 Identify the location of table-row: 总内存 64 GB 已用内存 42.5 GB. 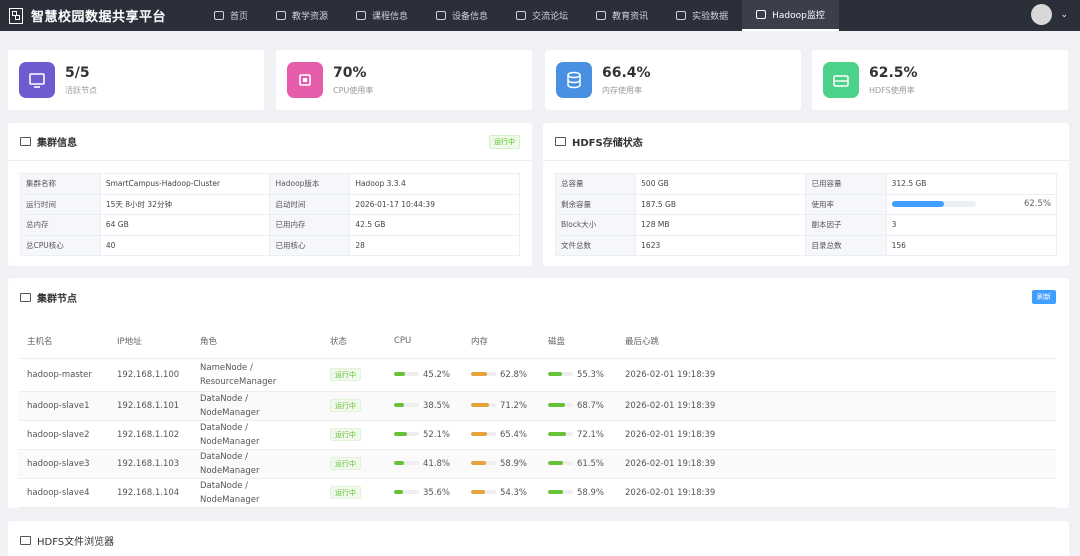
(270, 225).